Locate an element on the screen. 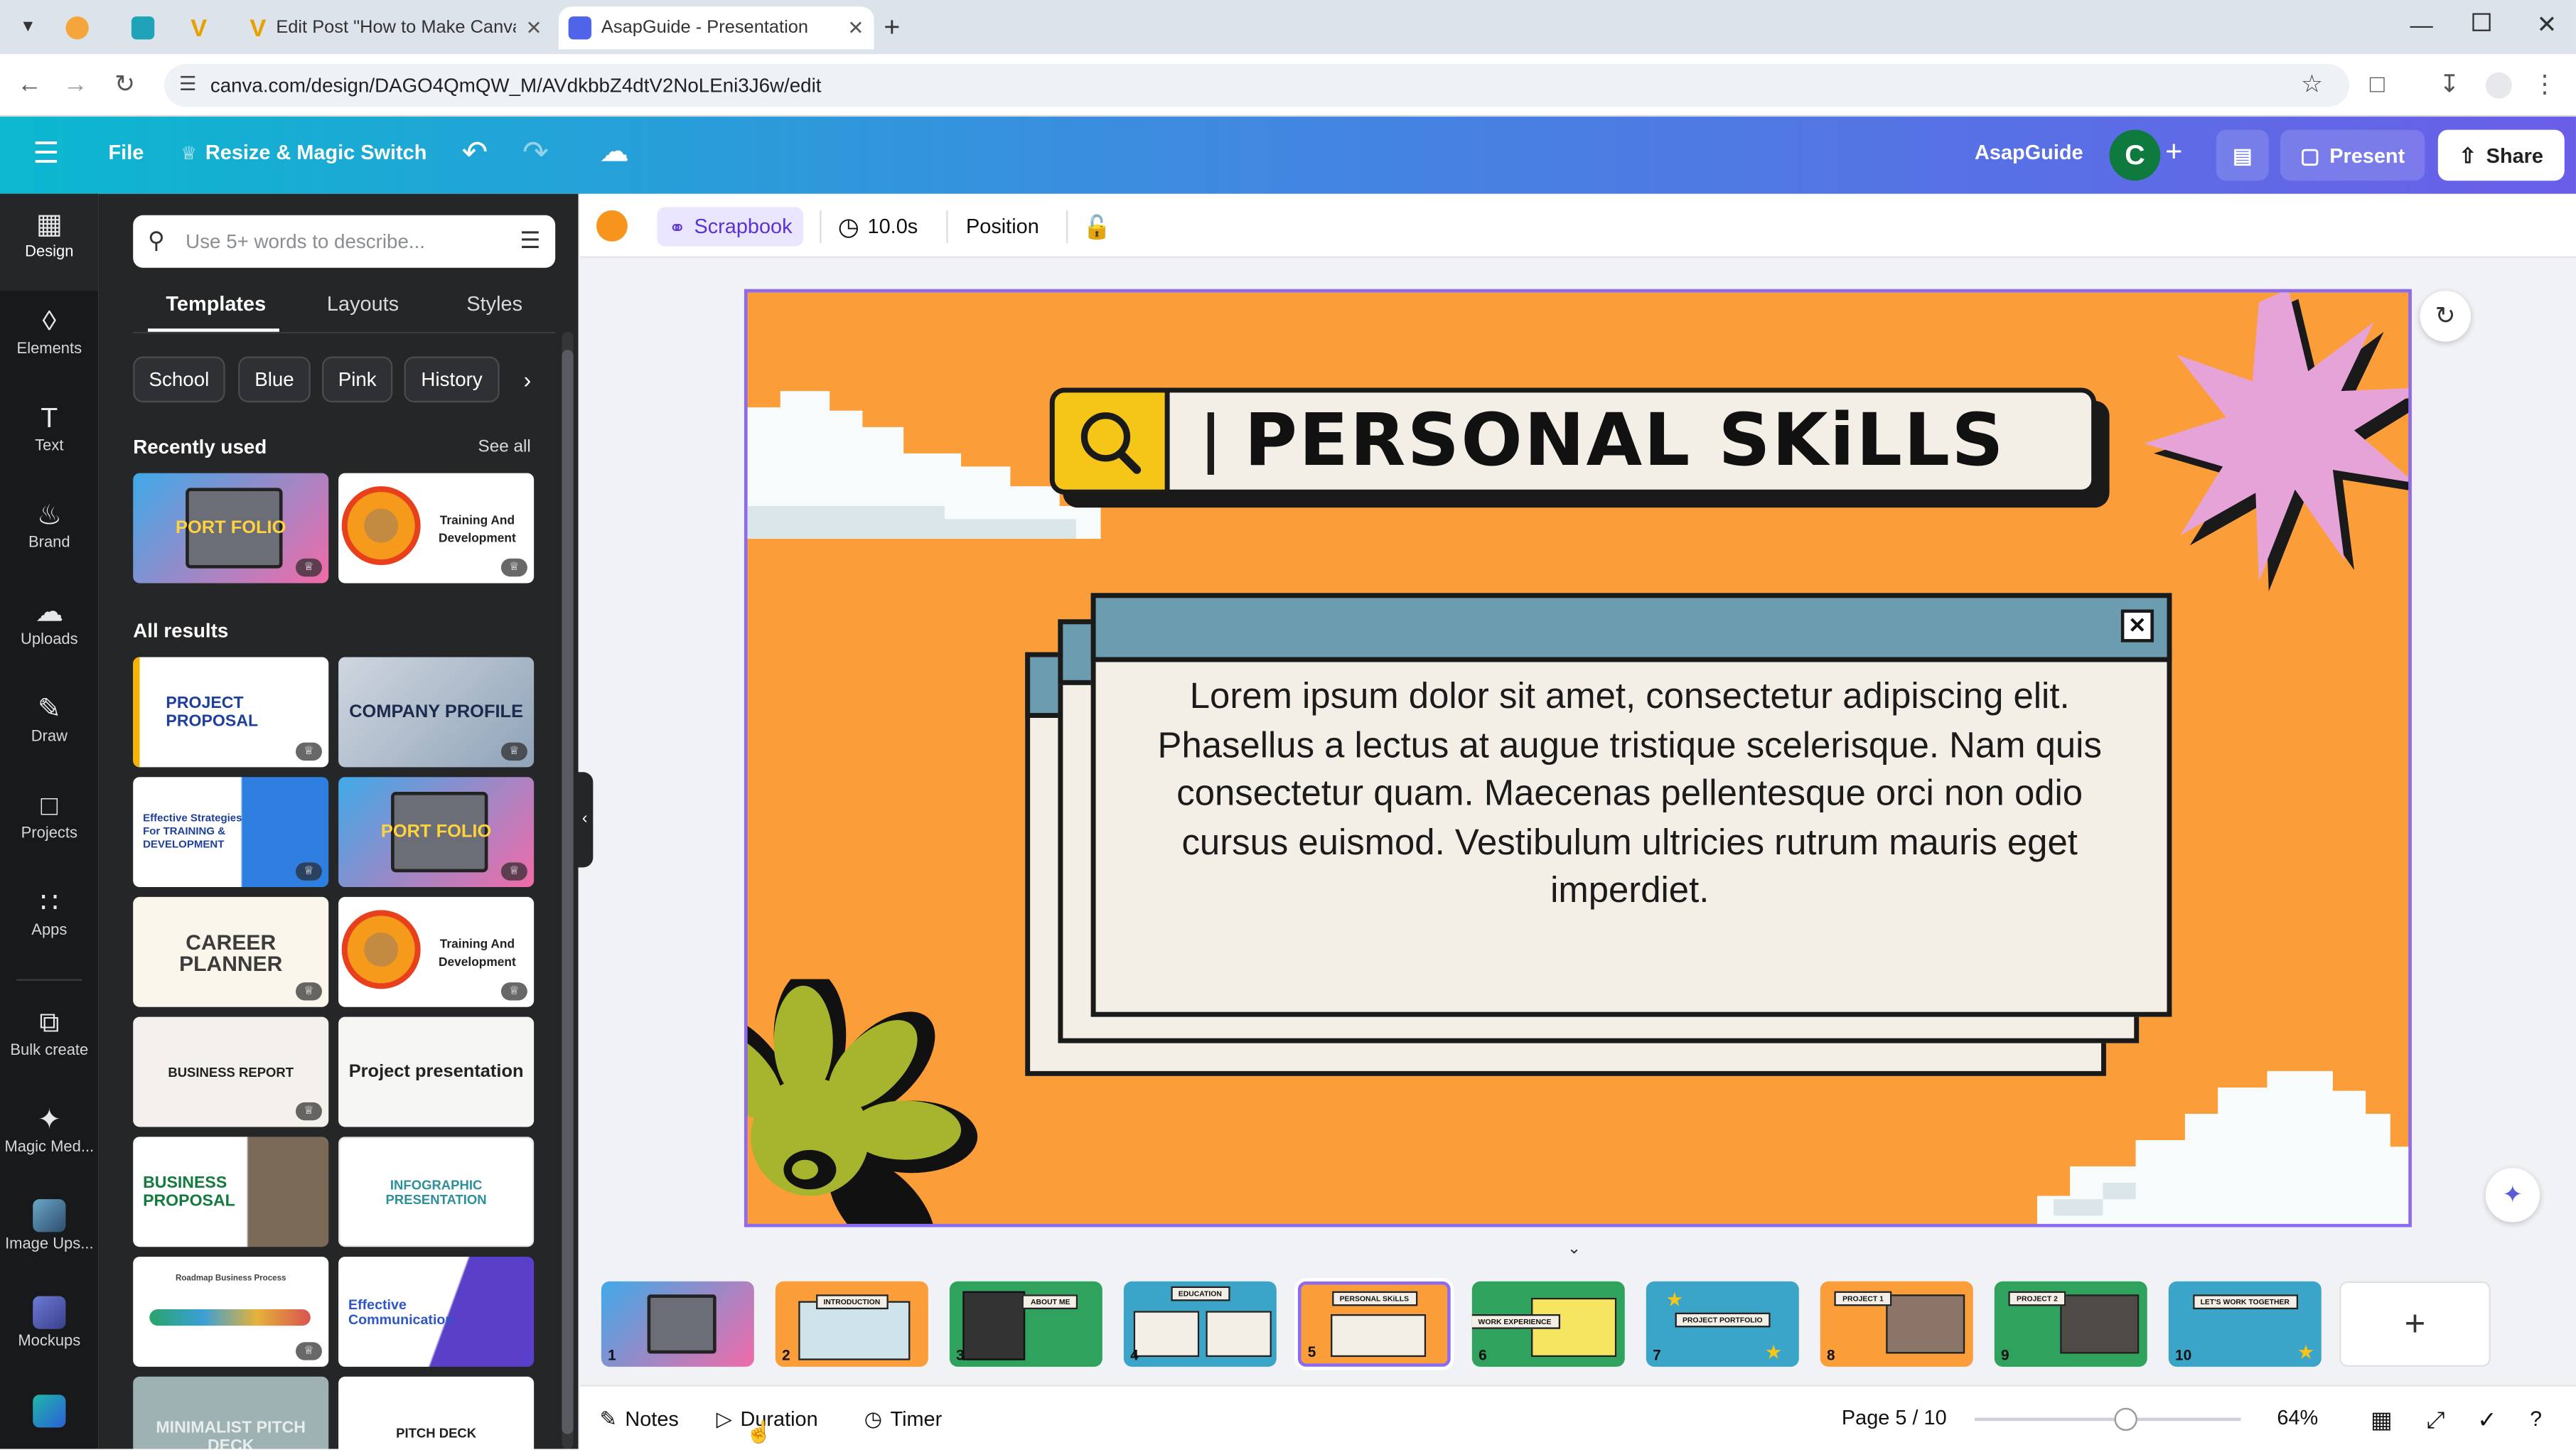  template-thumb-result: Training And Development ♕ is located at coordinates (436, 951).